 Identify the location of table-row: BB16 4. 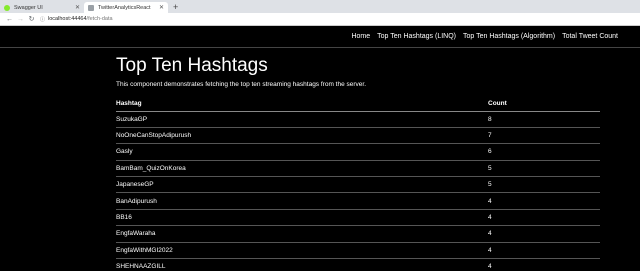
(358, 218).